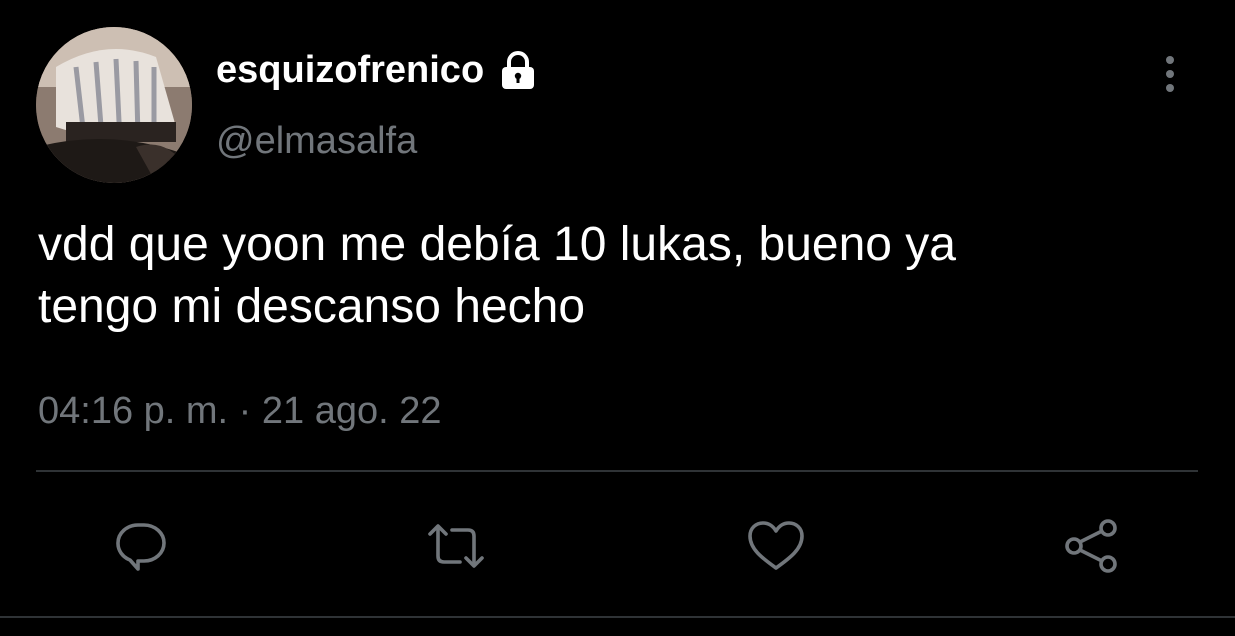  I want to click on speech-bubble-icon, so click(141, 547).